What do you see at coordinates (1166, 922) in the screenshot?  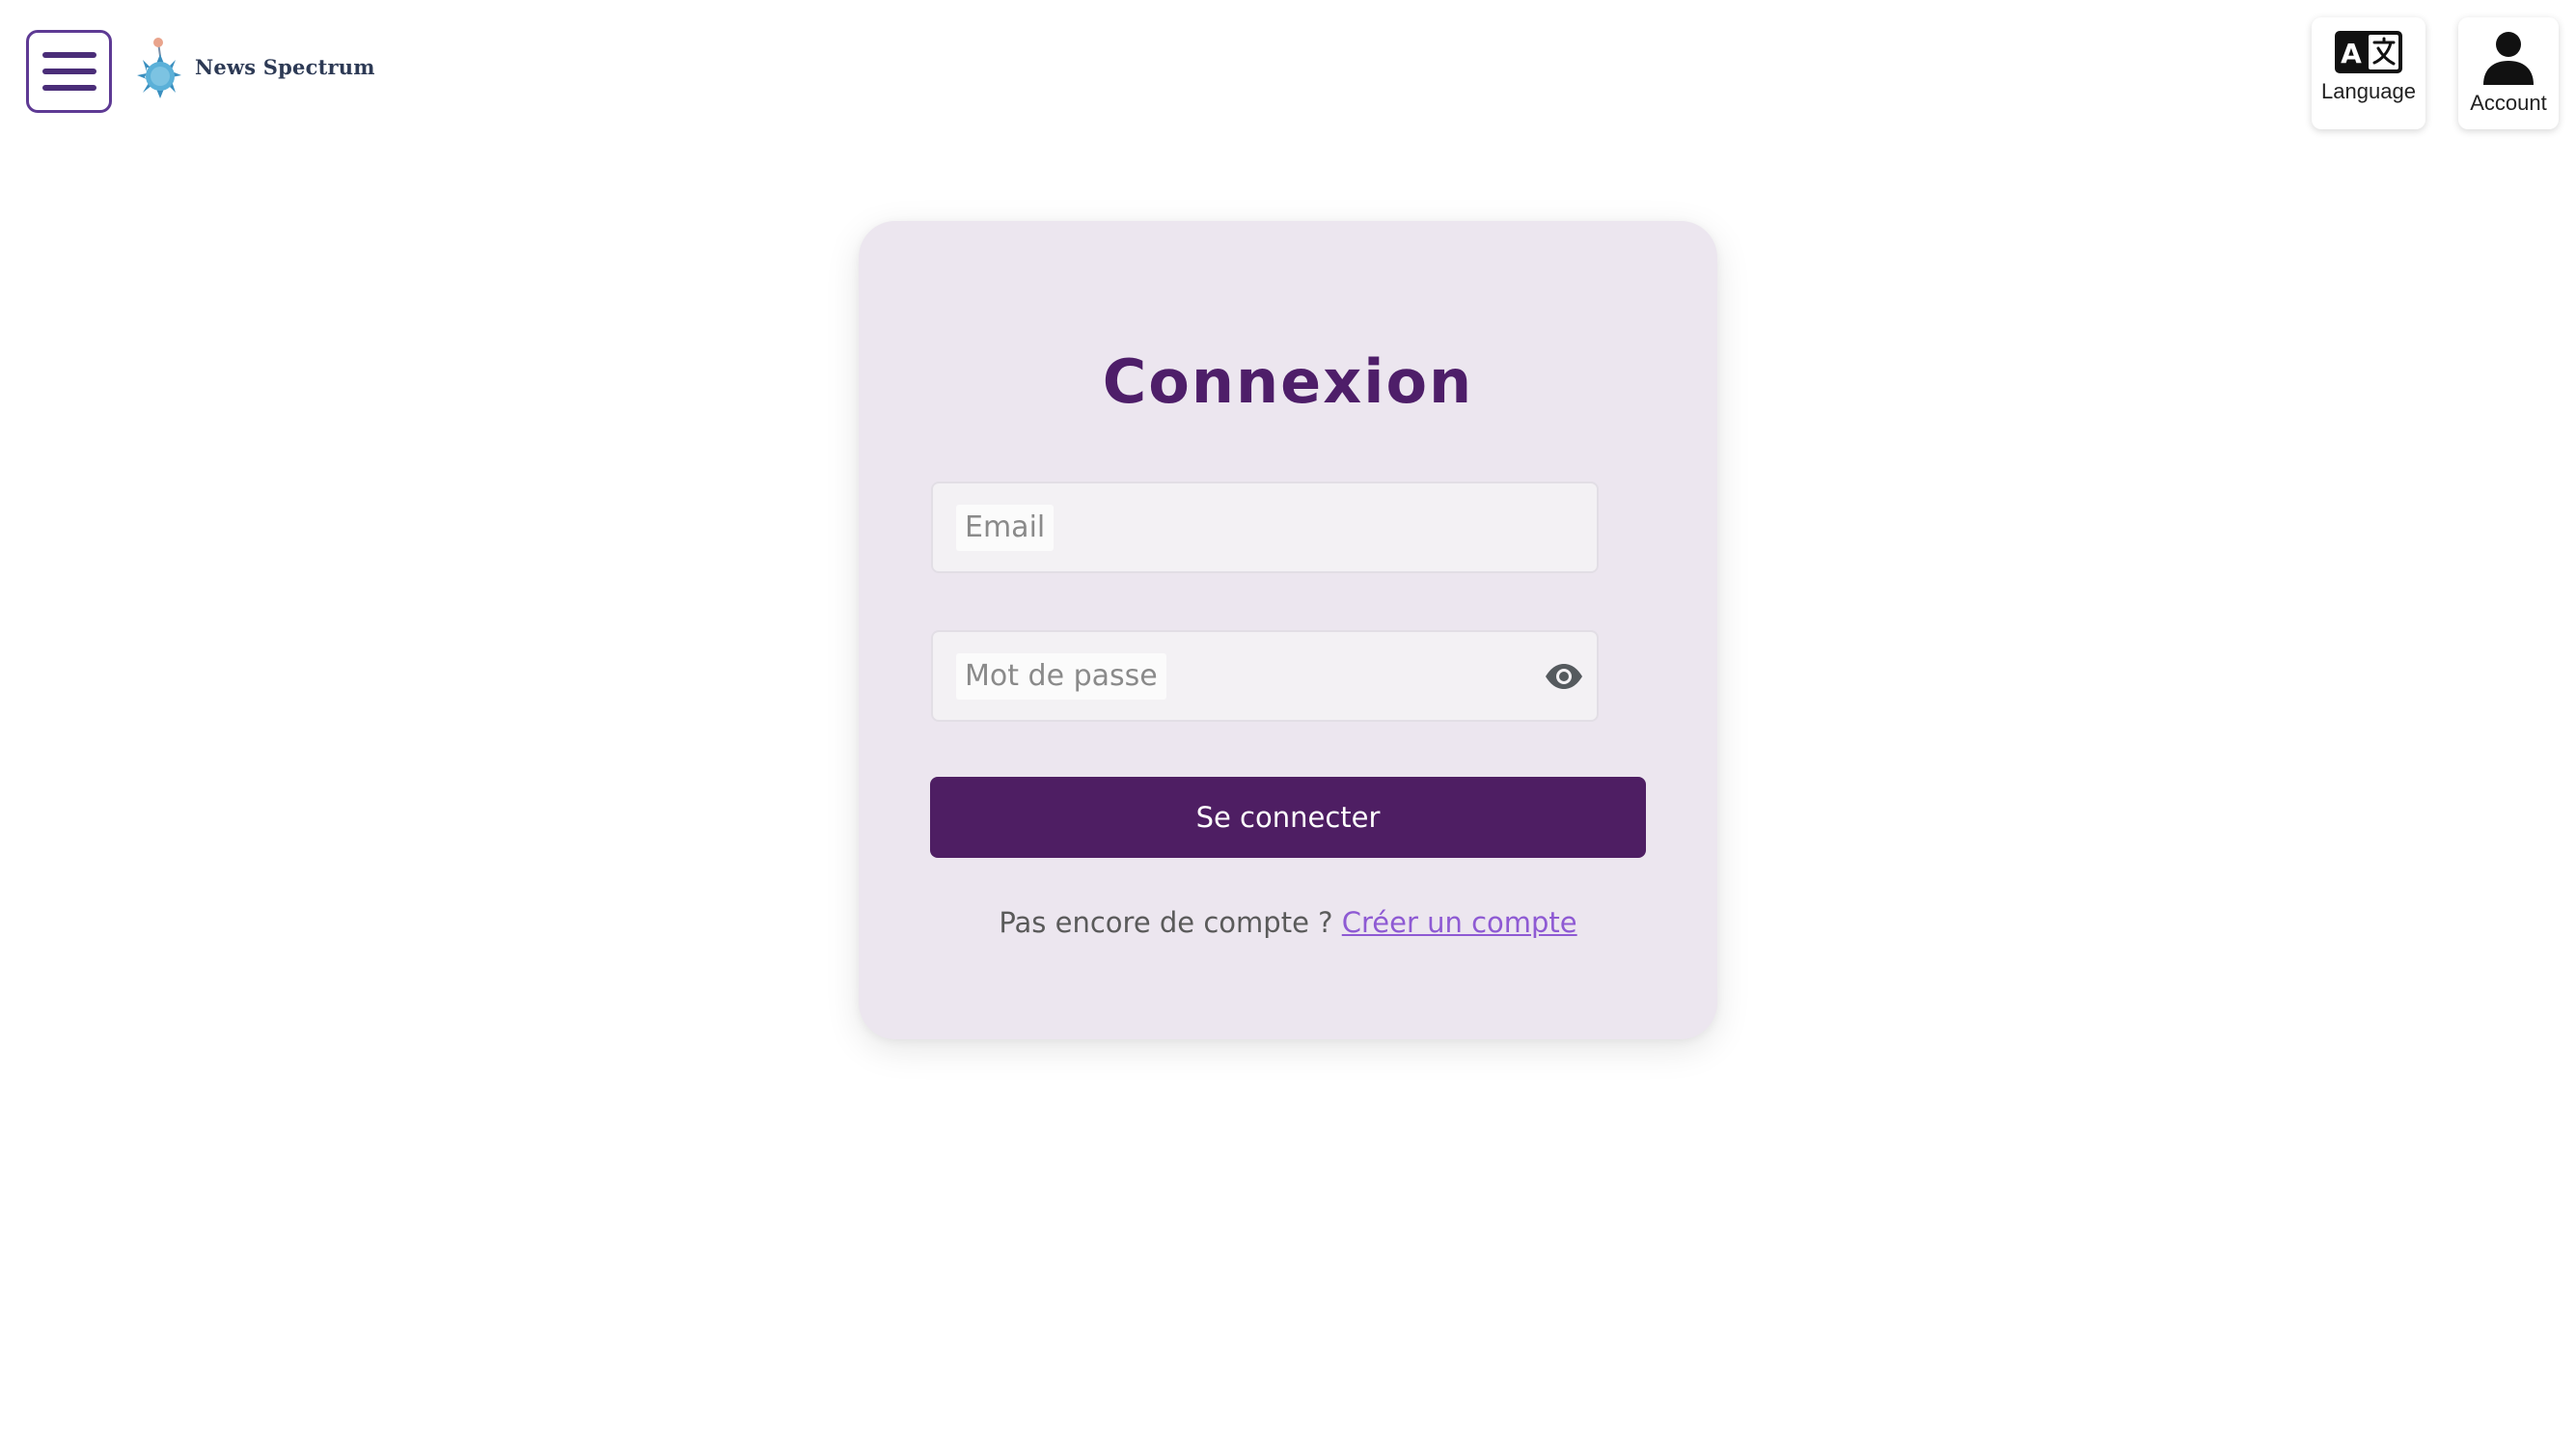 I see `signup-prompt-text: Pas encore de compte ?` at bounding box center [1166, 922].